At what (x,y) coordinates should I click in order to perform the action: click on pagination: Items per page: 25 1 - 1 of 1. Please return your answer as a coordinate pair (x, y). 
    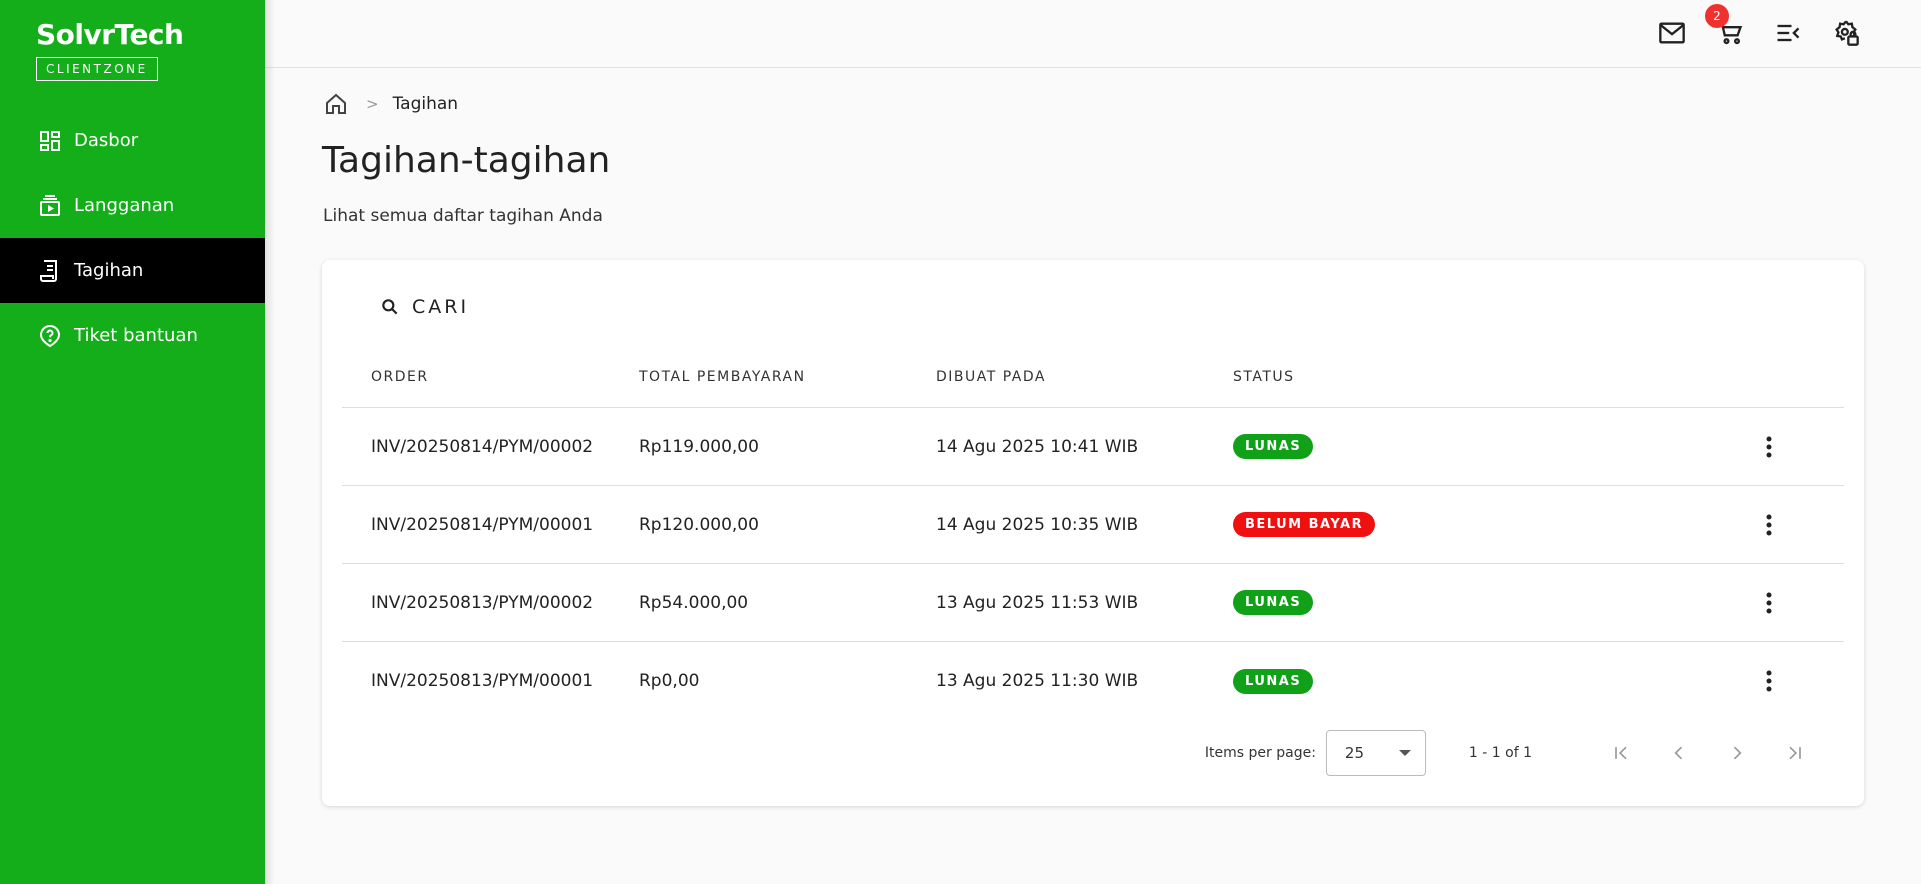
    Looking at the image, I should click on (1514, 753).